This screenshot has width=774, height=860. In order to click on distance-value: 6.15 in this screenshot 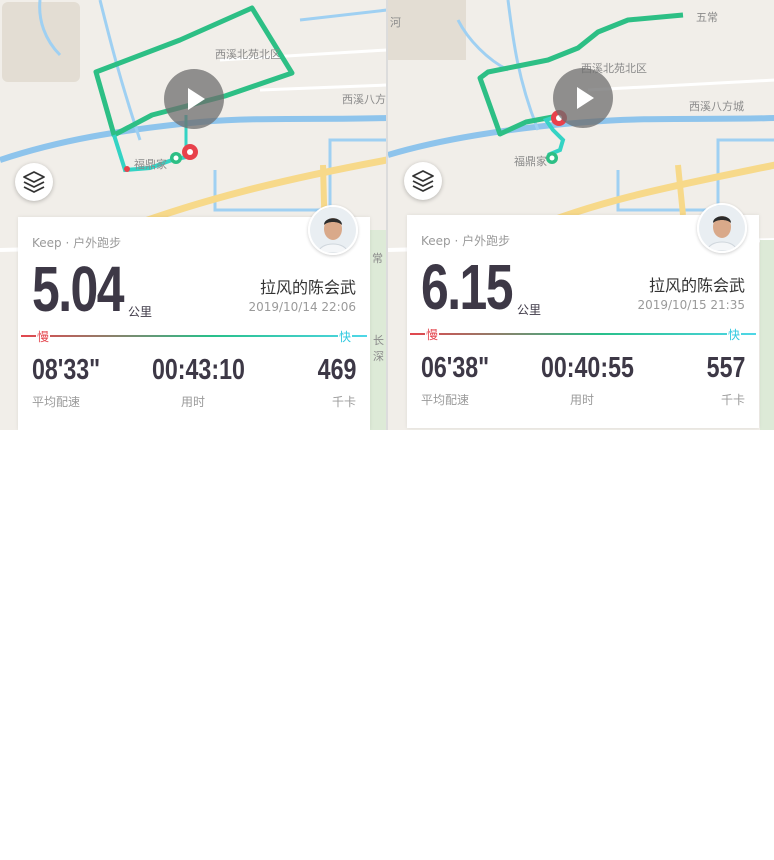, I will do `click(467, 287)`.